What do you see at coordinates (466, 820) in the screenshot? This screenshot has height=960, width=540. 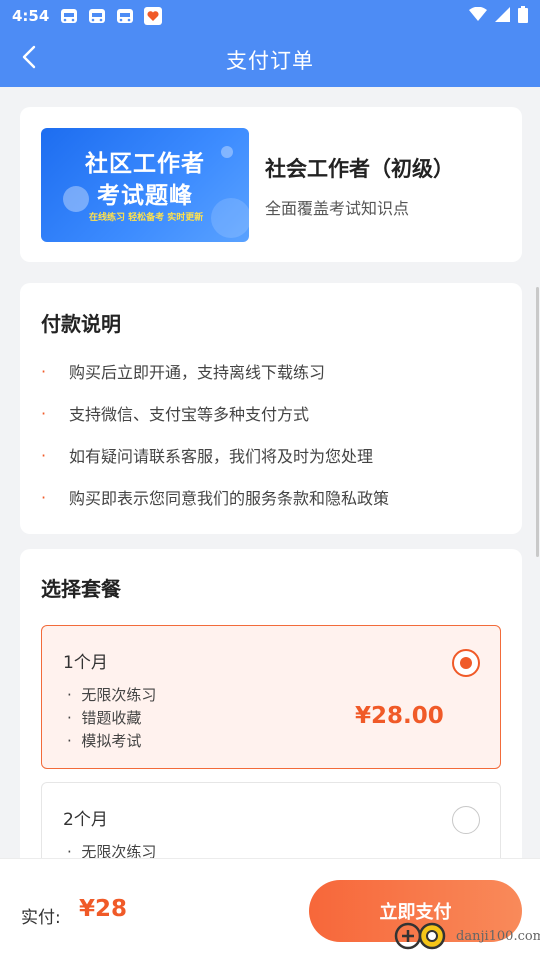 I see `plan-radio-unselected` at bounding box center [466, 820].